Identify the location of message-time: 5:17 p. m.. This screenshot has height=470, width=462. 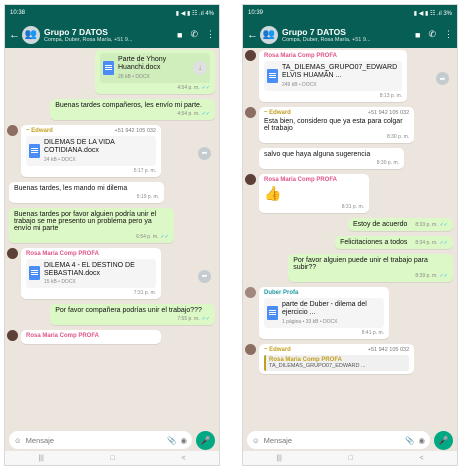
(144, 170).